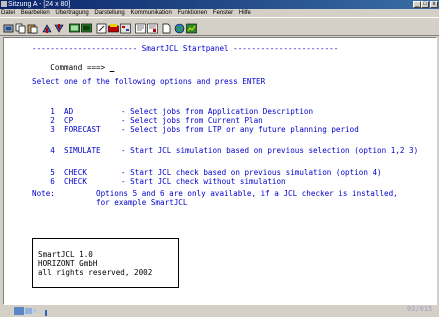 This screenshot has width=439, height=317. I want to click on menu-item-bearbeiten: Bearbeiten, so click(35, 13).